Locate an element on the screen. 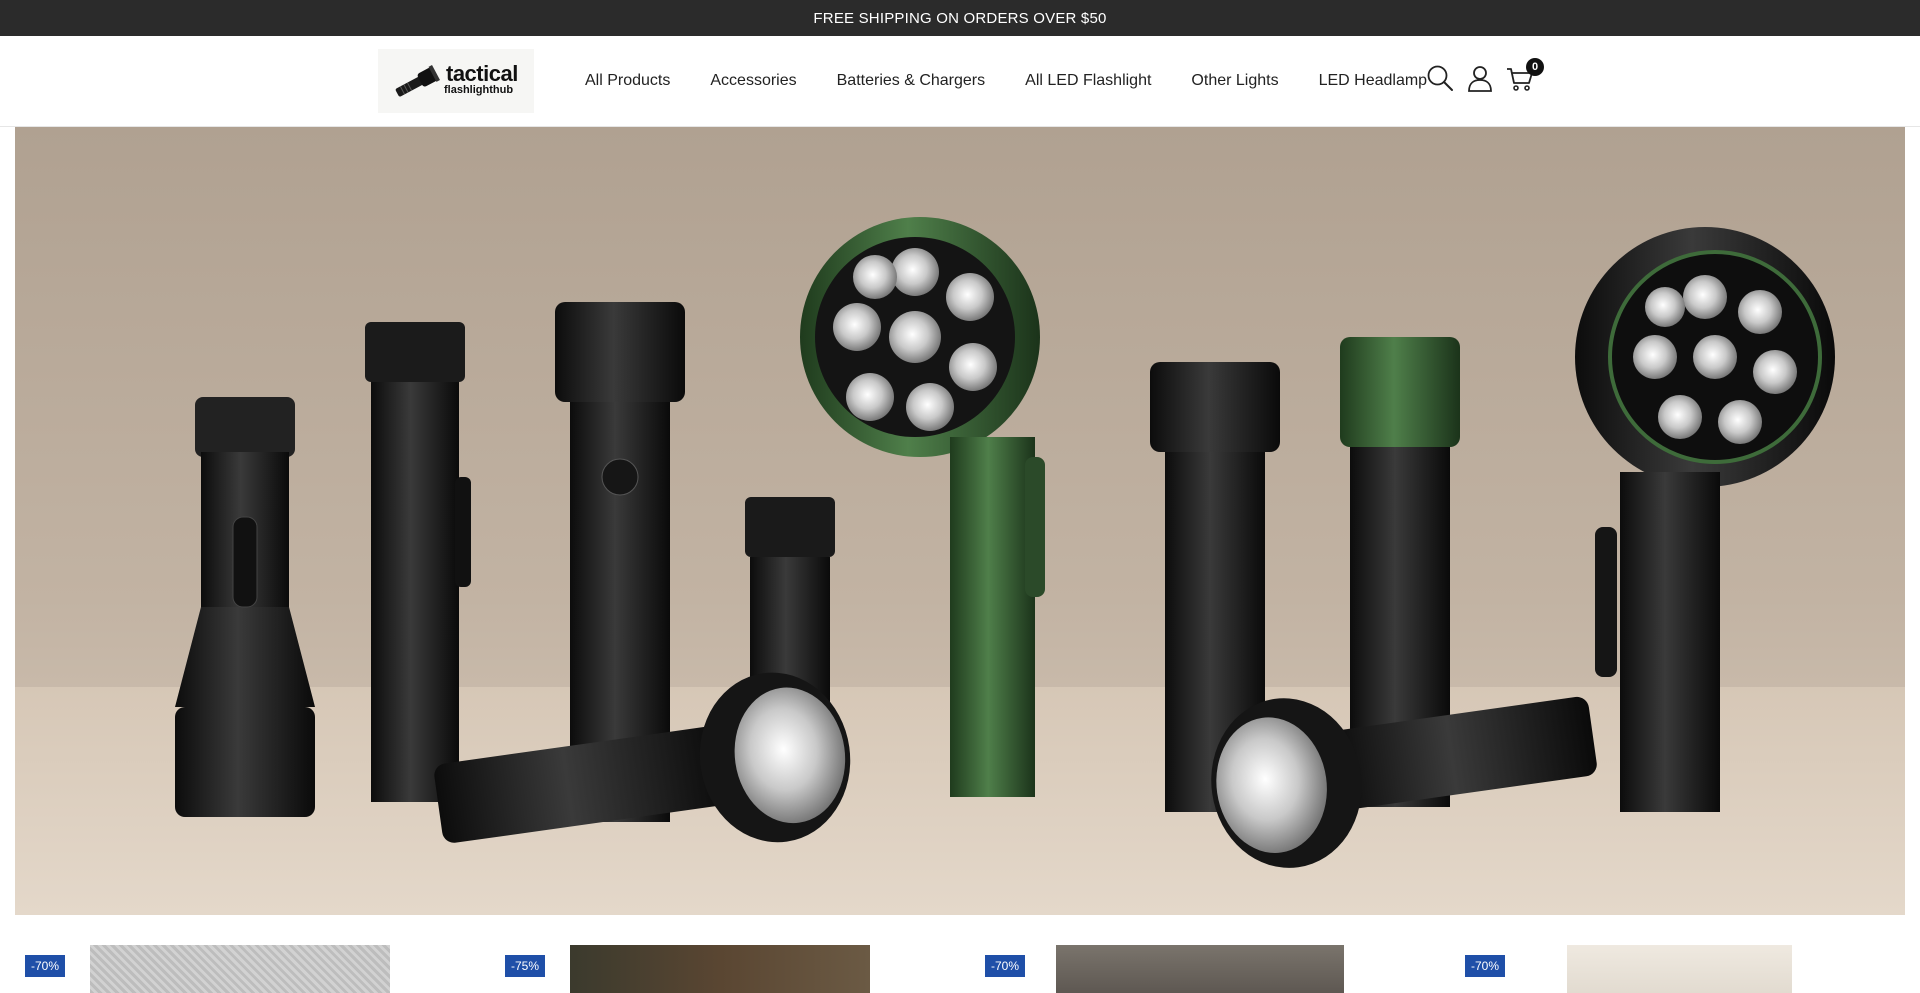 The width and height of the screenshot is (1920, 993). product-grid: -70% -75% -70% -70% is located at coordinates (960, 954).